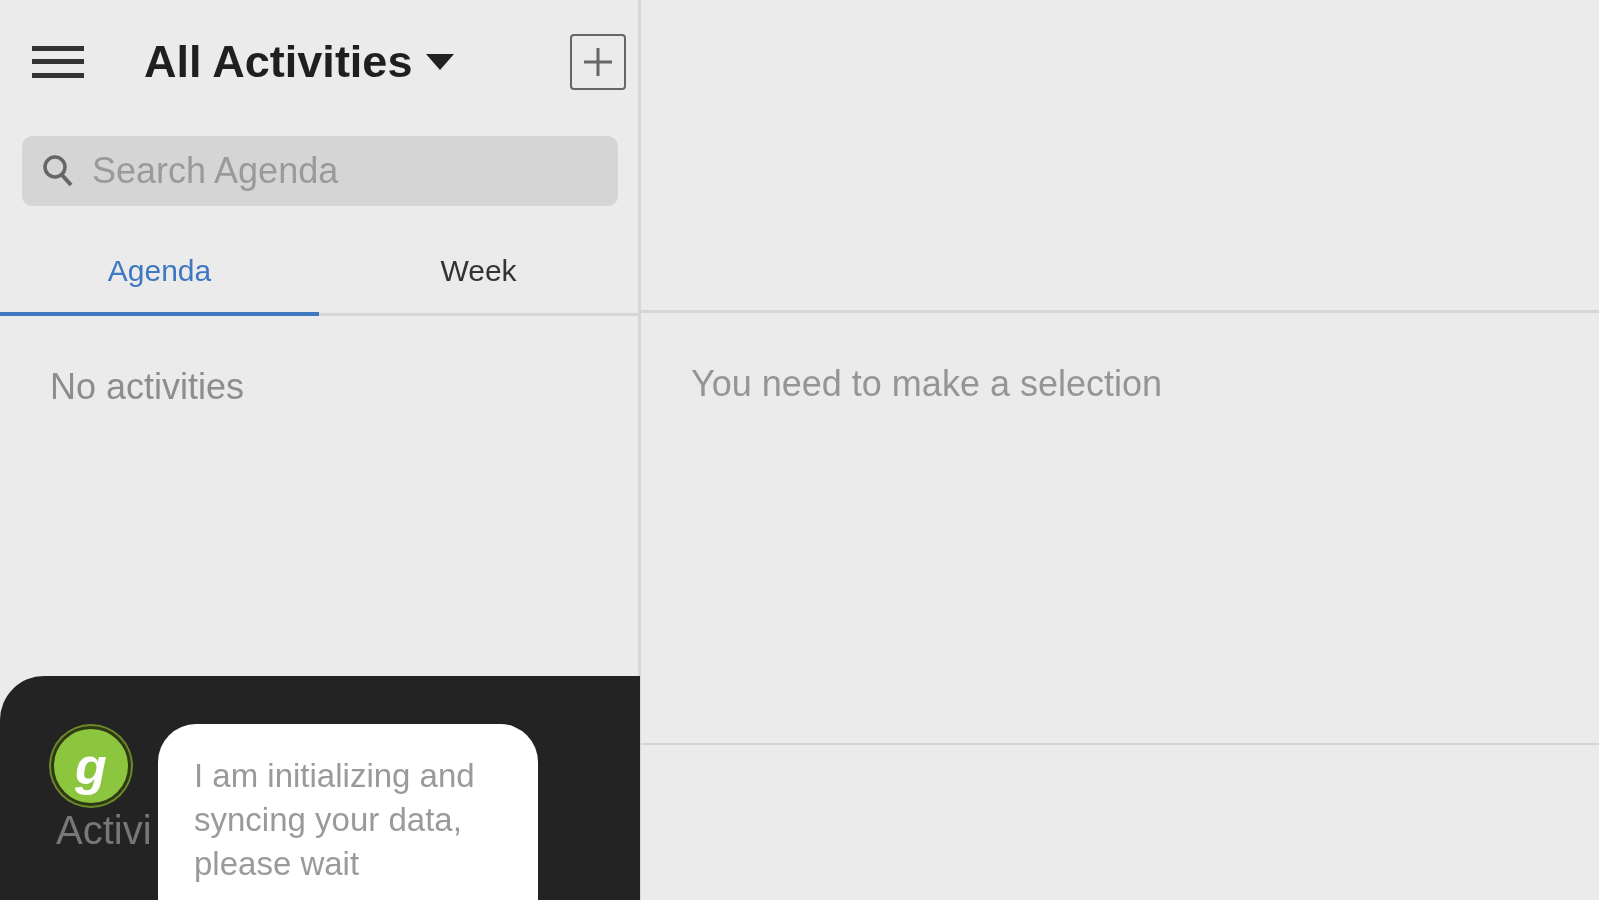  What do you see at coordinates (58, 62) in the screenshot?
I see `menu-icon` at bounding box center [58, 62].